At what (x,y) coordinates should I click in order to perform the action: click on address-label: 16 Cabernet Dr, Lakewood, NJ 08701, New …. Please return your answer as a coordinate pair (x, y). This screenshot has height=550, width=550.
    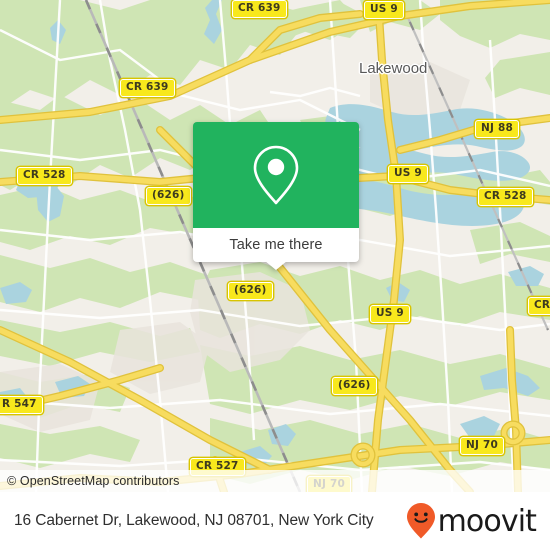
    Looking at the image, I should click on (194, 520).